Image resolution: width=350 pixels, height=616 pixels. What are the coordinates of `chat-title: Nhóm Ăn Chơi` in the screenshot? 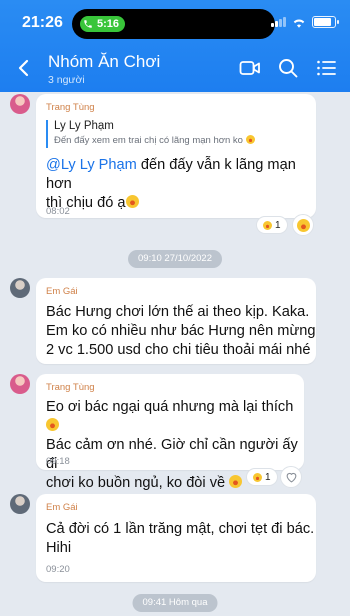 It's located at (104, 61).